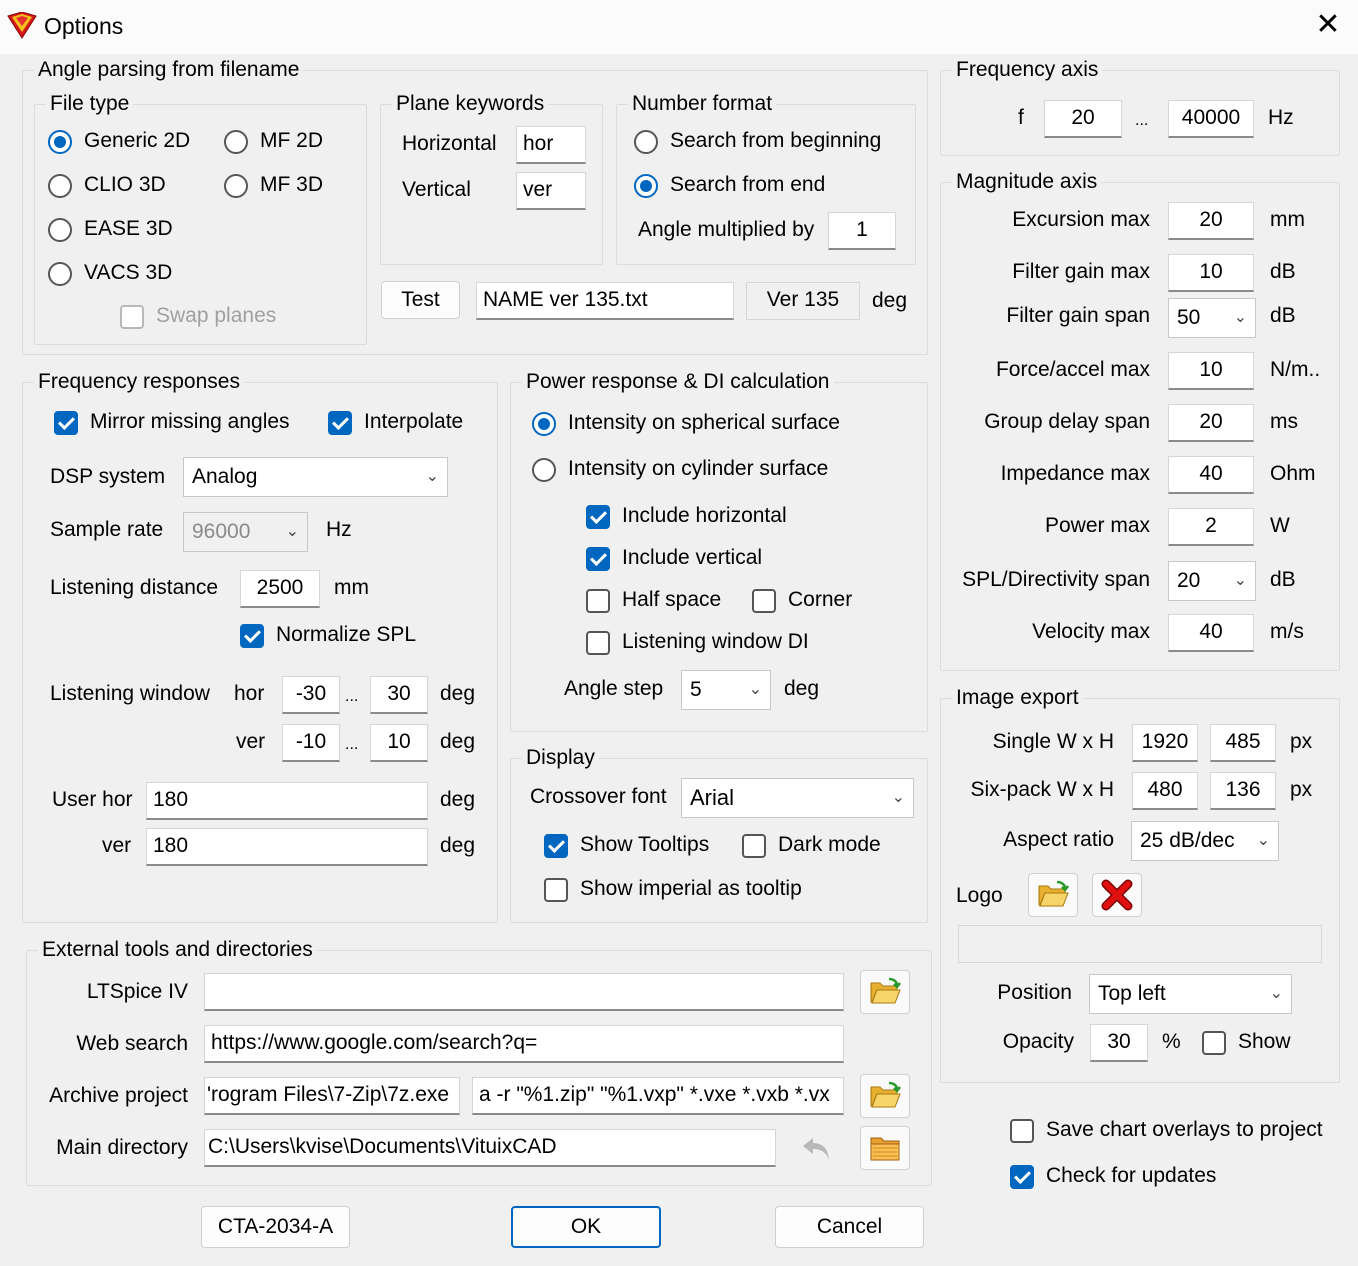  I want to click on radio-ease-3d-label: EASE 3D, so click(128, 228).